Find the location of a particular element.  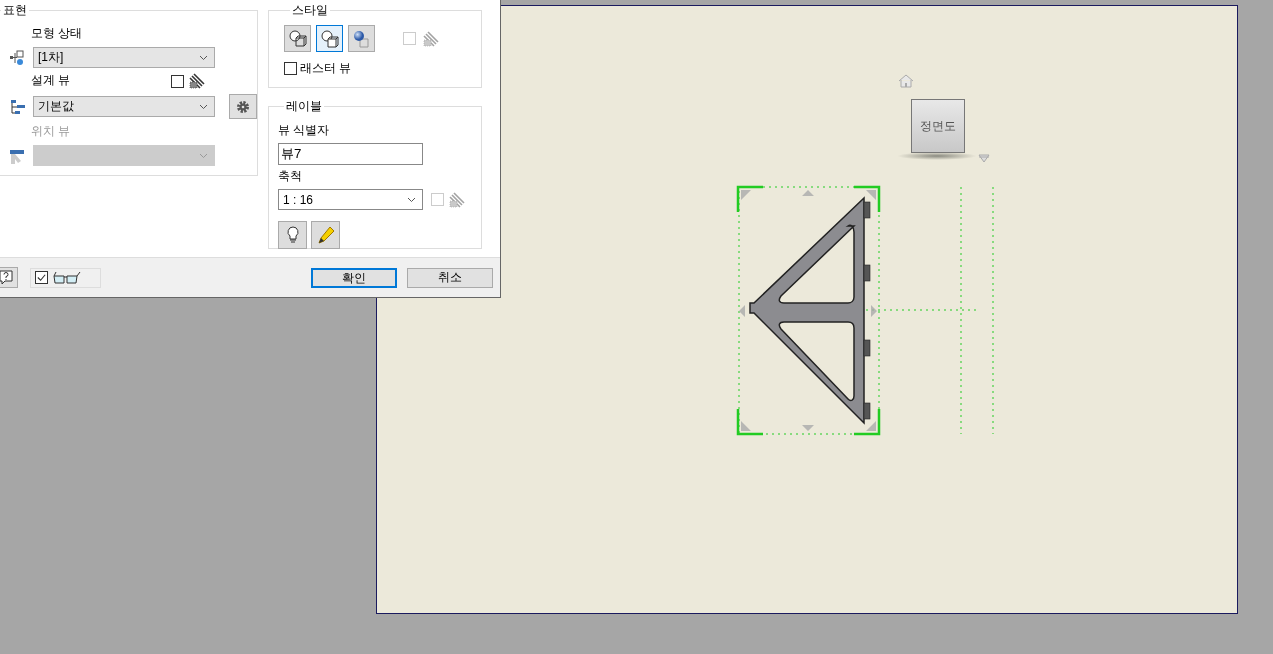

hidden-removed-icon is located at coordinates (329, 38).